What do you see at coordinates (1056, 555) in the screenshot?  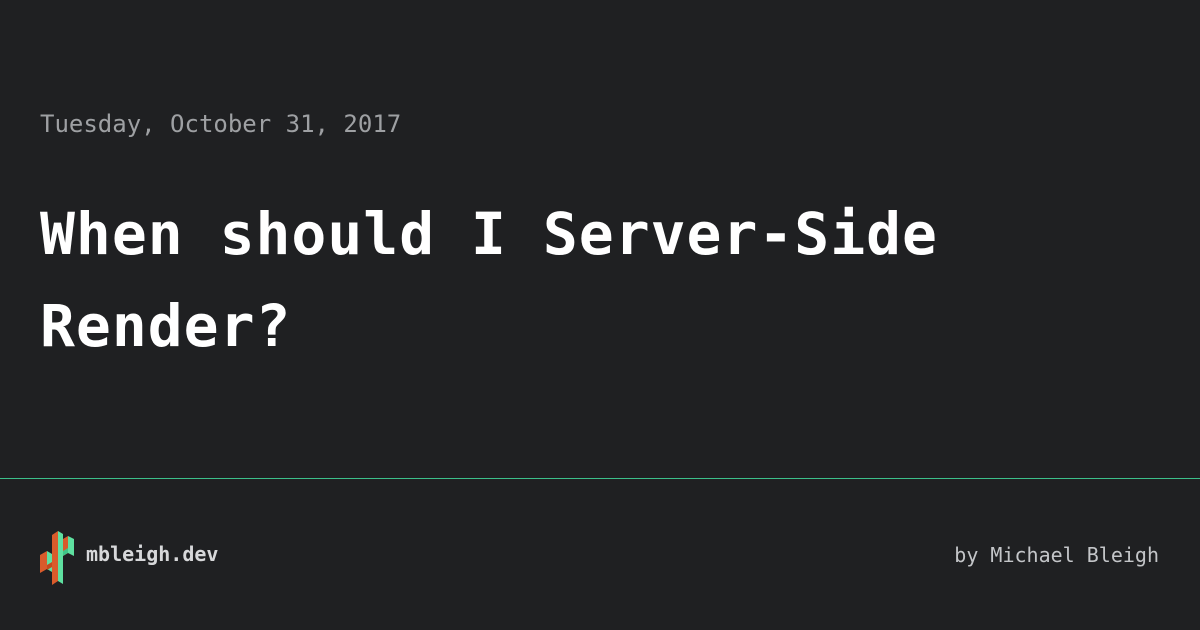 I see `author-byline: by Michael Bleigh` at bounding box center [1056, 555].